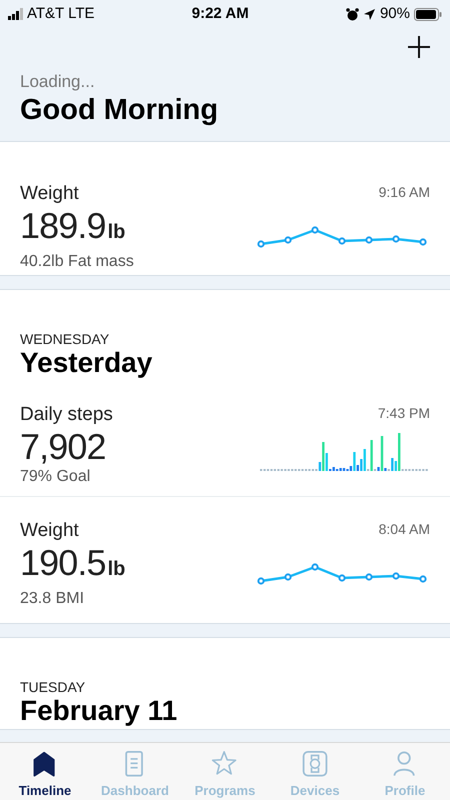 This screenshot has width=450, height=800. I want to click on star-icon, so click(225, 763).